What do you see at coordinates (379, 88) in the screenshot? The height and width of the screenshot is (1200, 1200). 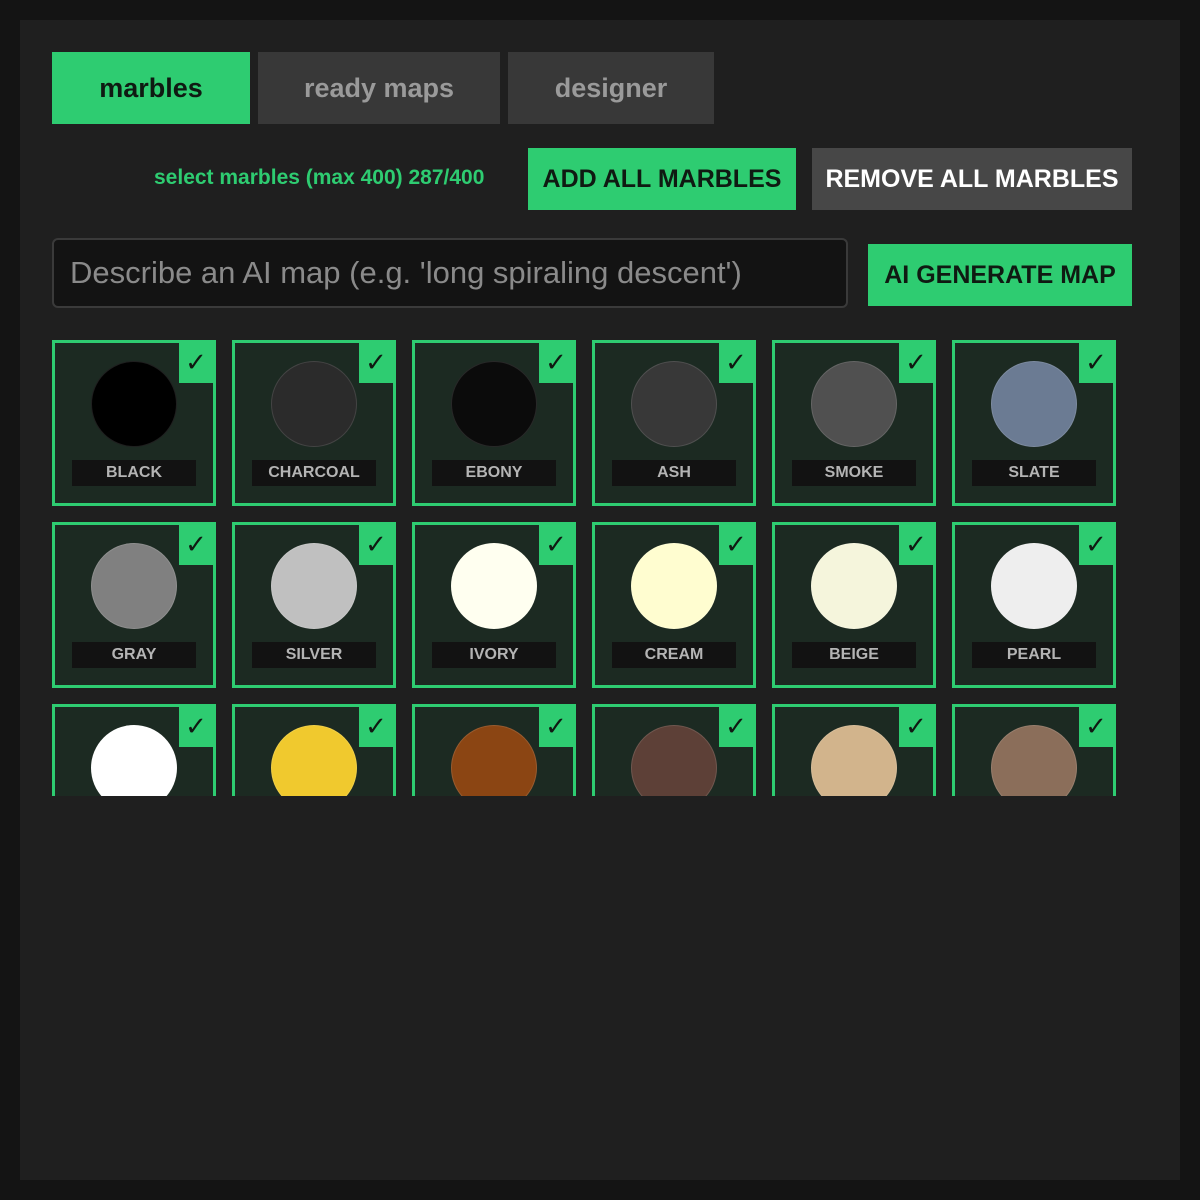 I see `tab-ready-maps: ready maps` at bounding box center [379, 88].